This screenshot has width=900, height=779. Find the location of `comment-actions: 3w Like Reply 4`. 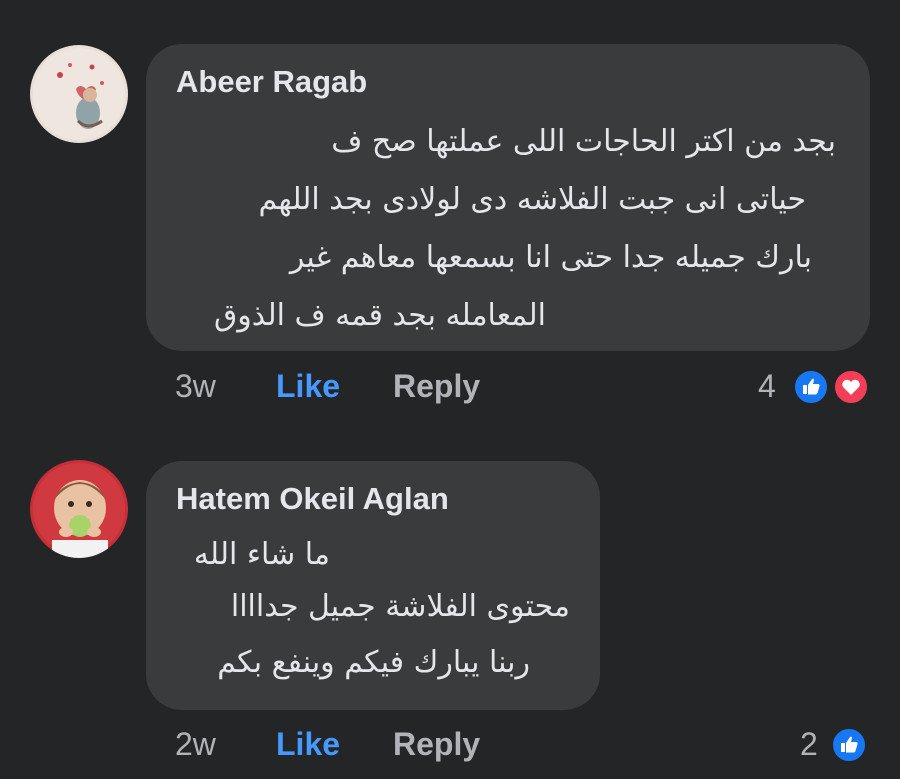

comment-actions: 3w Like Reply 4 is located at coordinates (450, 390).